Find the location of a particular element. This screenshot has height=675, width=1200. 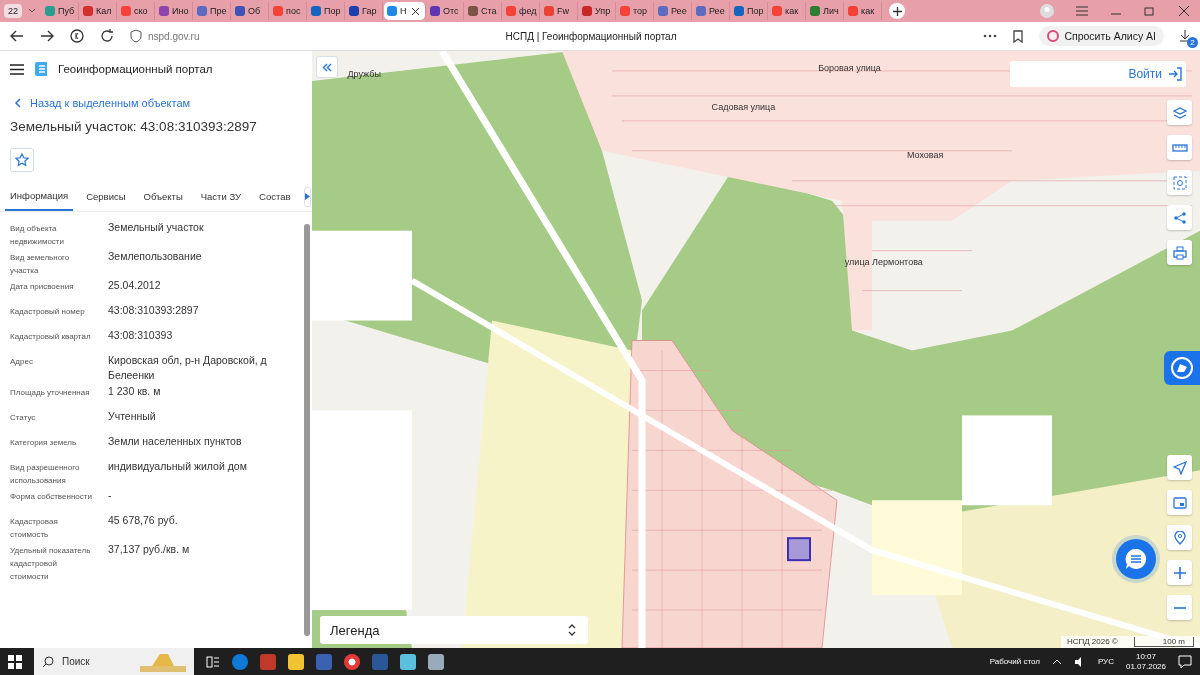

feedback-tab-button is located at coordinates (1182, 368).